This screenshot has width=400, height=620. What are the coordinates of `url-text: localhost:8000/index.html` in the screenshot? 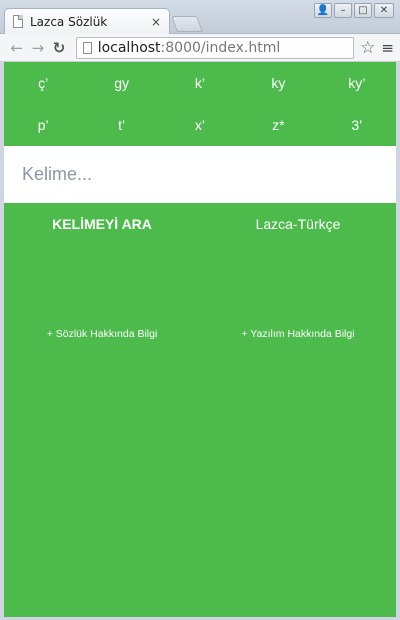 It's located at (189, 48).